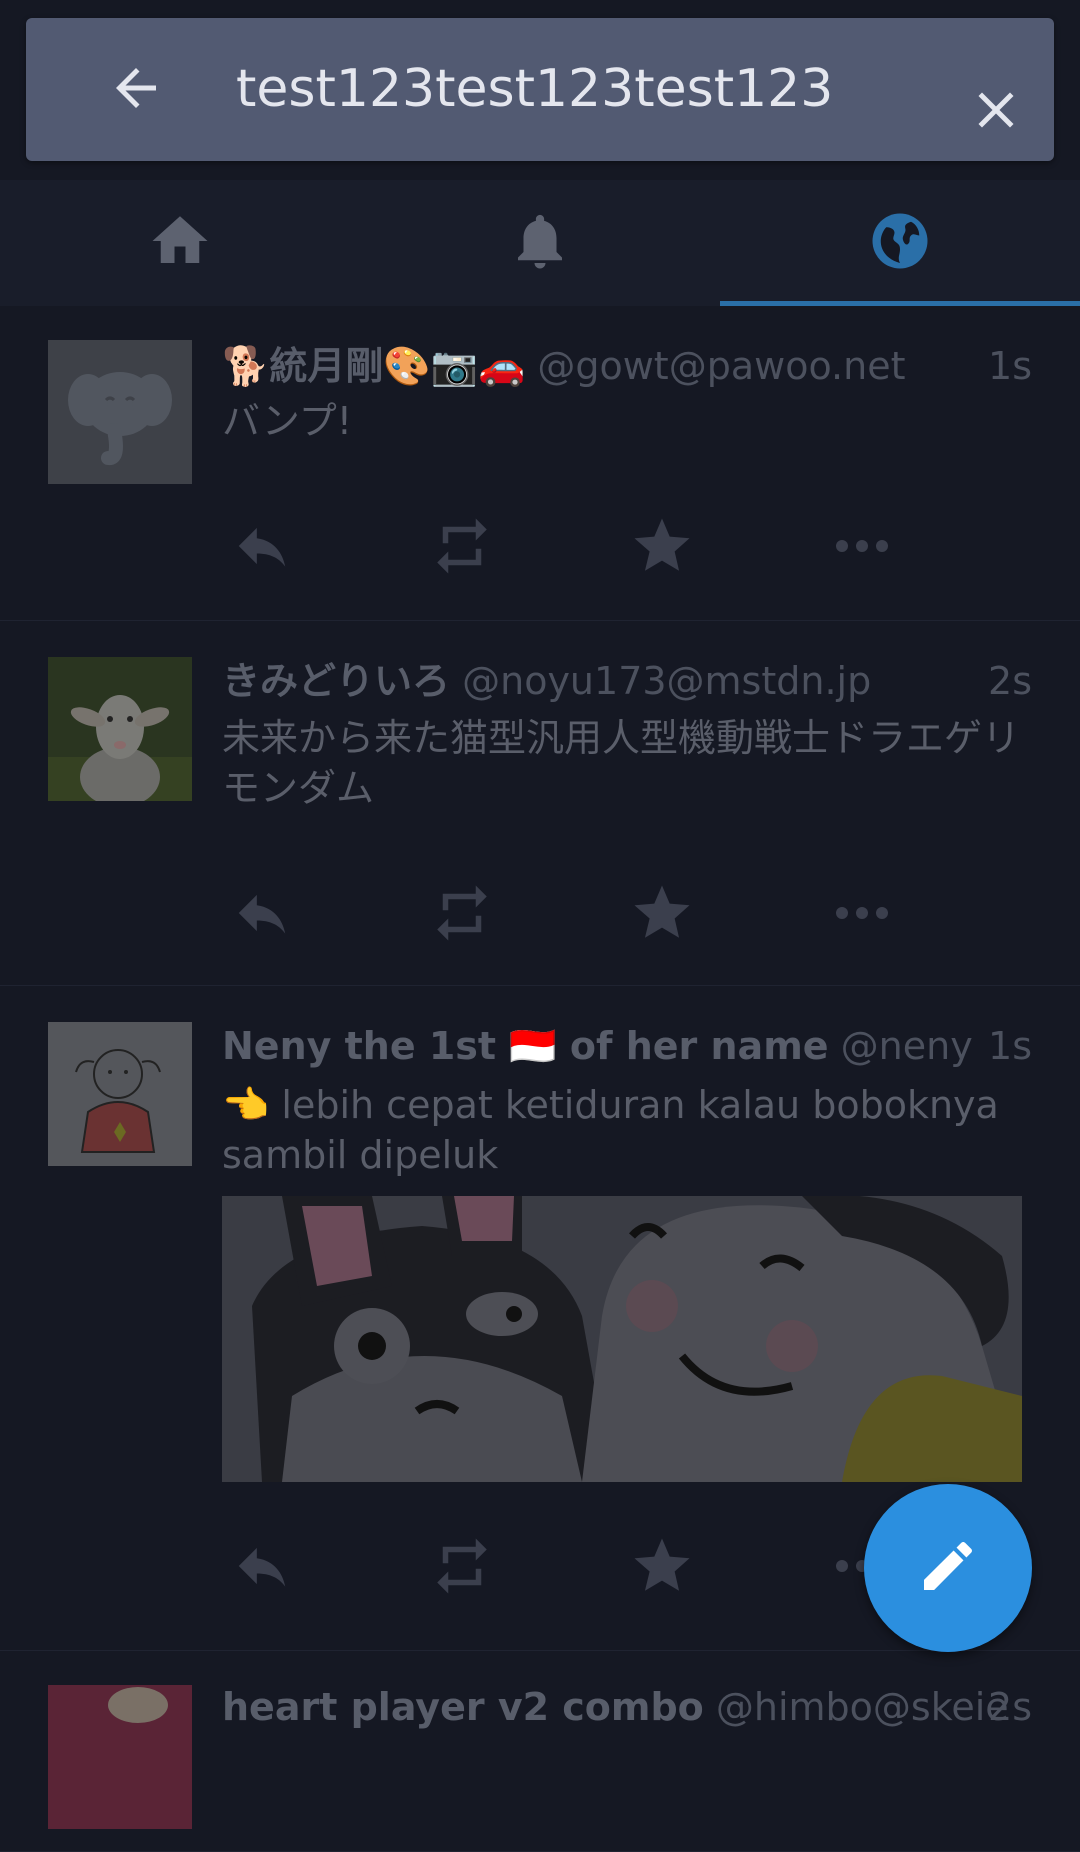  I want to click on display-name: Neny the 1st 🇮🇩 of her name, so click(525, 1046).